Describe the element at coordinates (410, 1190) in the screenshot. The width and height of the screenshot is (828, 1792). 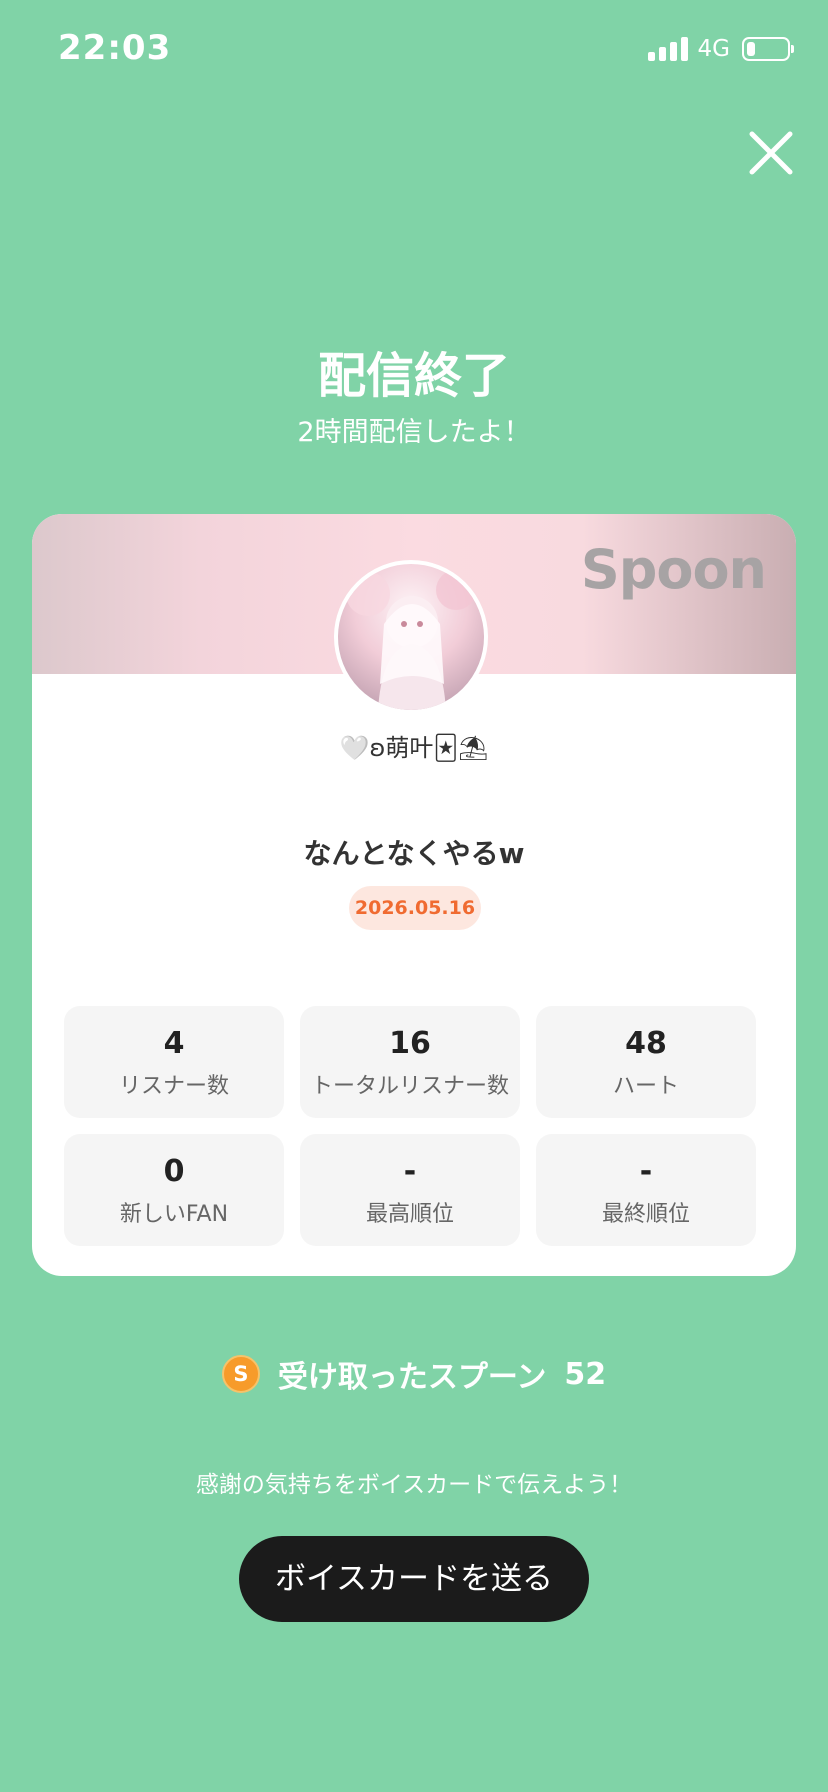
I see `stat-highest-rank: - 最高順位` at that location.